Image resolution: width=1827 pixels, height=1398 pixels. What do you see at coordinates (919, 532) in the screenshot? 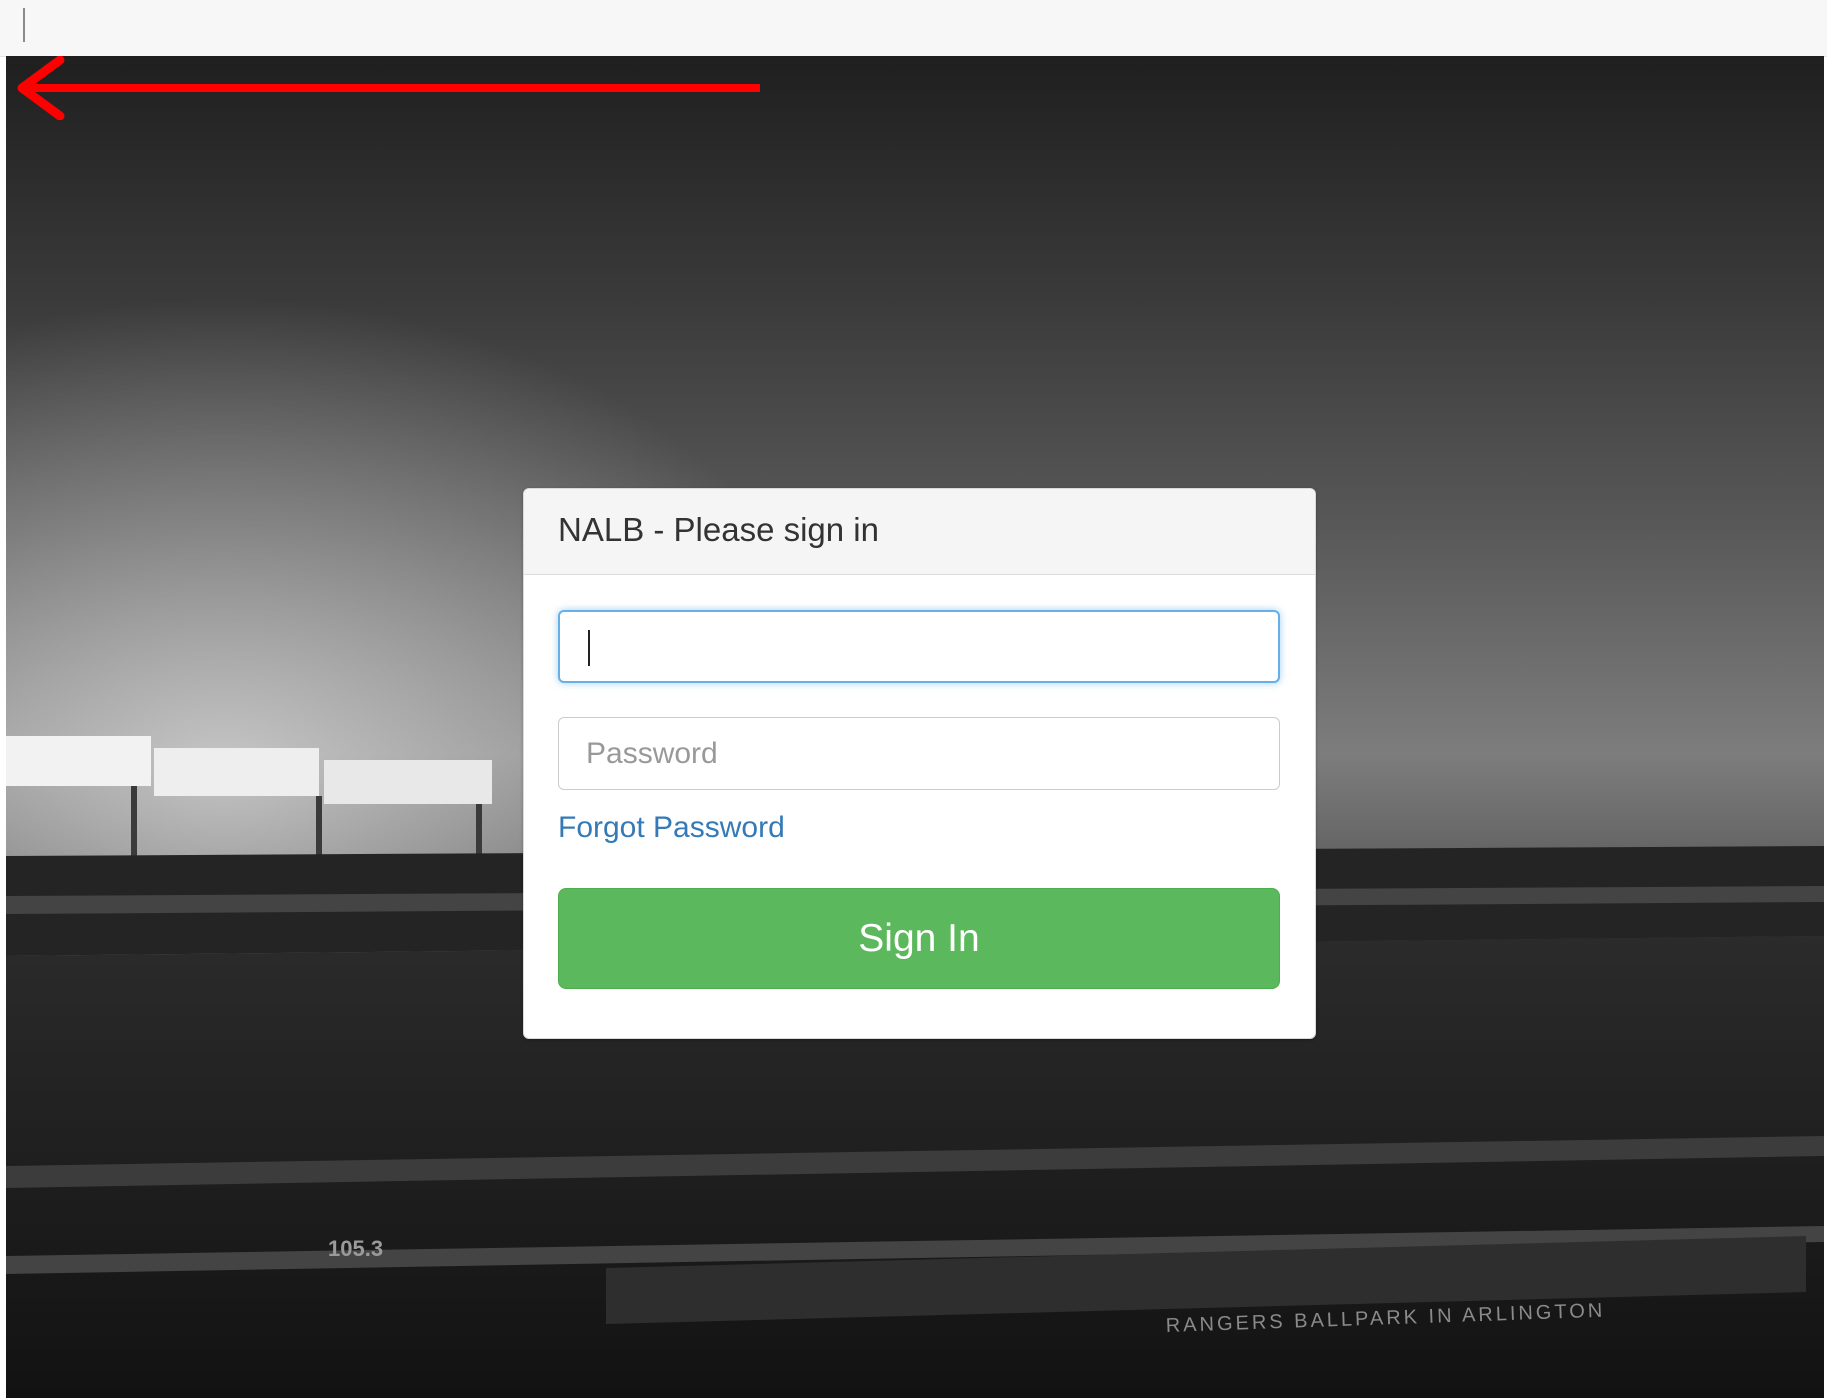
I see `login-card-title: NALB - Please sign in` at bounding box center [919, 532].